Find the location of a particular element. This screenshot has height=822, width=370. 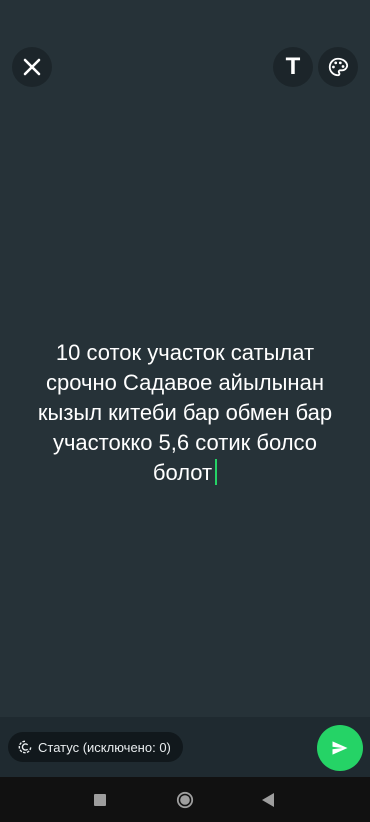

recents-button is located at coordinates (100, 799).